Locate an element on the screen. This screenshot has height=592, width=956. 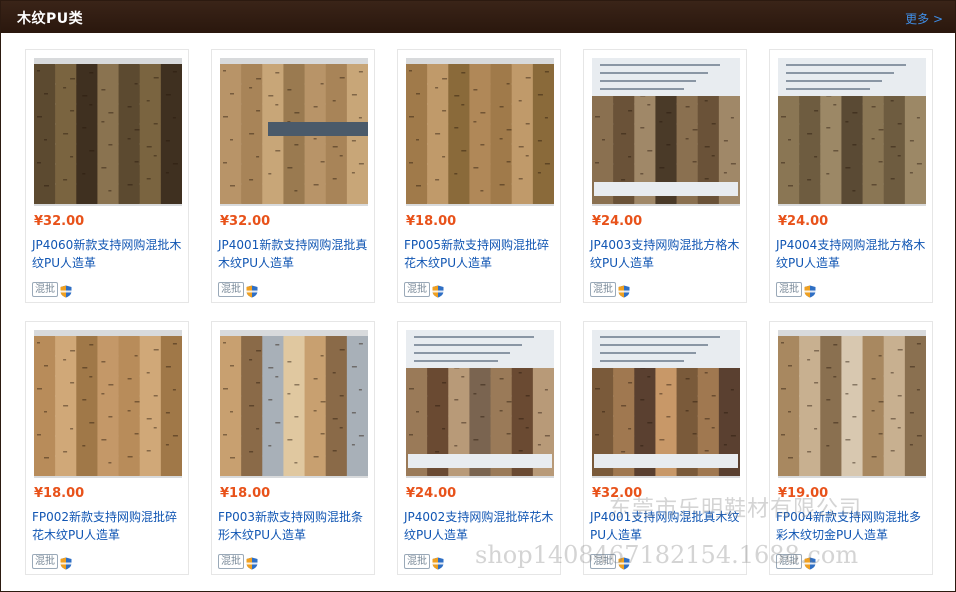
product-card: ¥18.00 FP003新款支持网购混批条形木纹PU人造革混批 is located at coordinates (293, 448).